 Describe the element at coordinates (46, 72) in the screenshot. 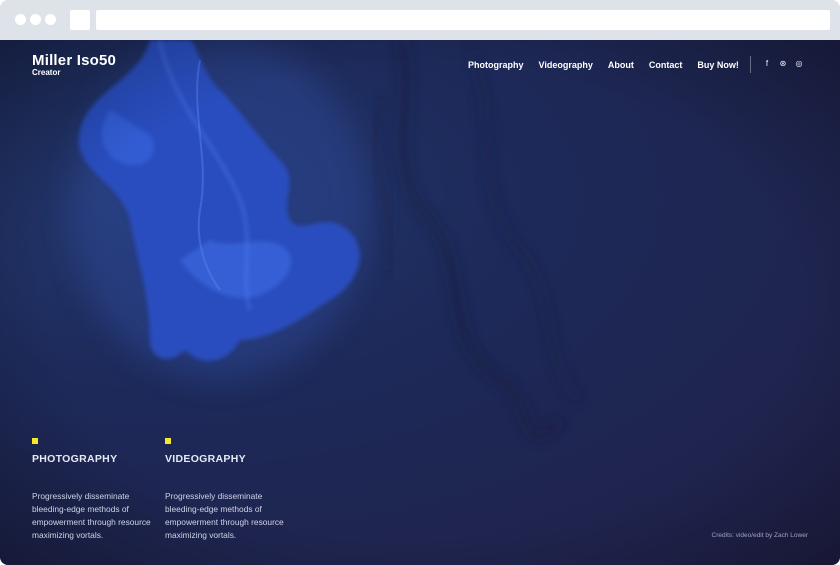

I see `brand-subtitle: Creator` at that location.